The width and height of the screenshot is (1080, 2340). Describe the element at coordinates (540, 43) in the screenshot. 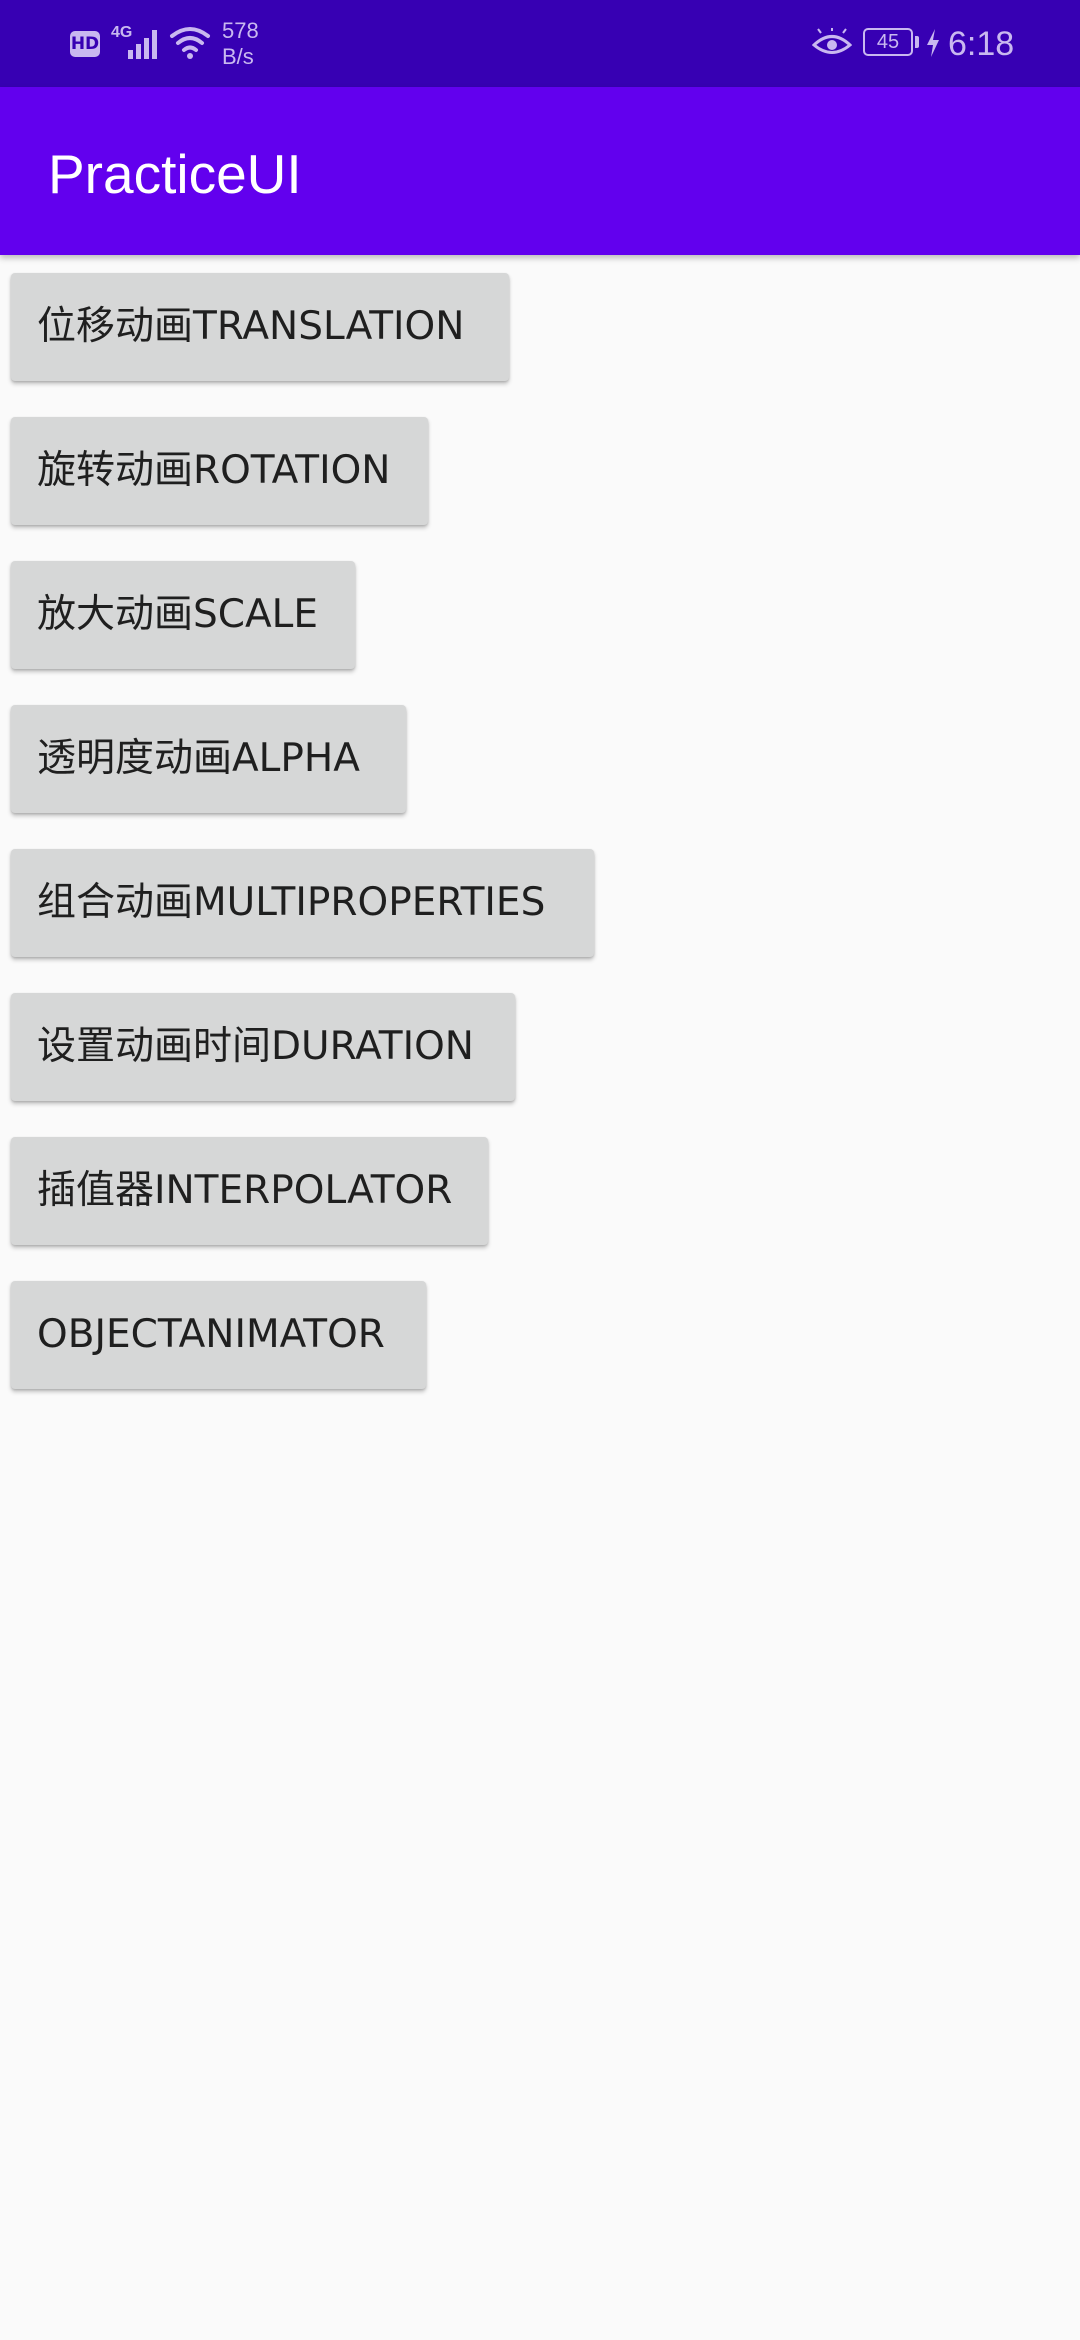

I see `status-bar: HD 4G 578 B/s 45 6:18` at that location.